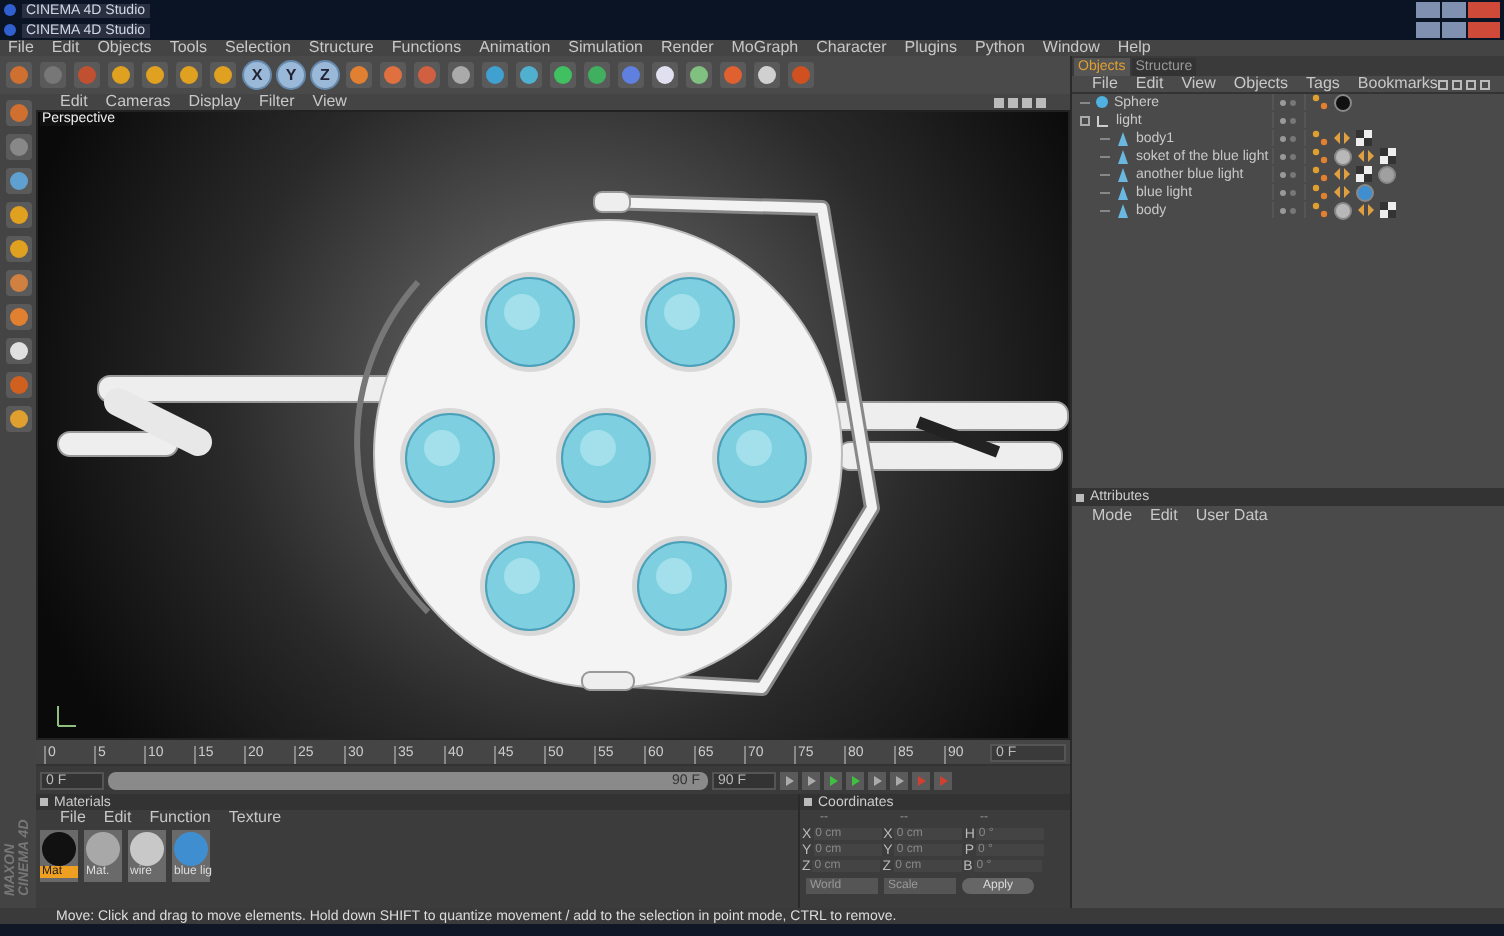 The height and width of the screenshot is (936, 1504). Describe the element at coordinates (687, 48) in the screenshot. I see `menu-item: Render` at that location.